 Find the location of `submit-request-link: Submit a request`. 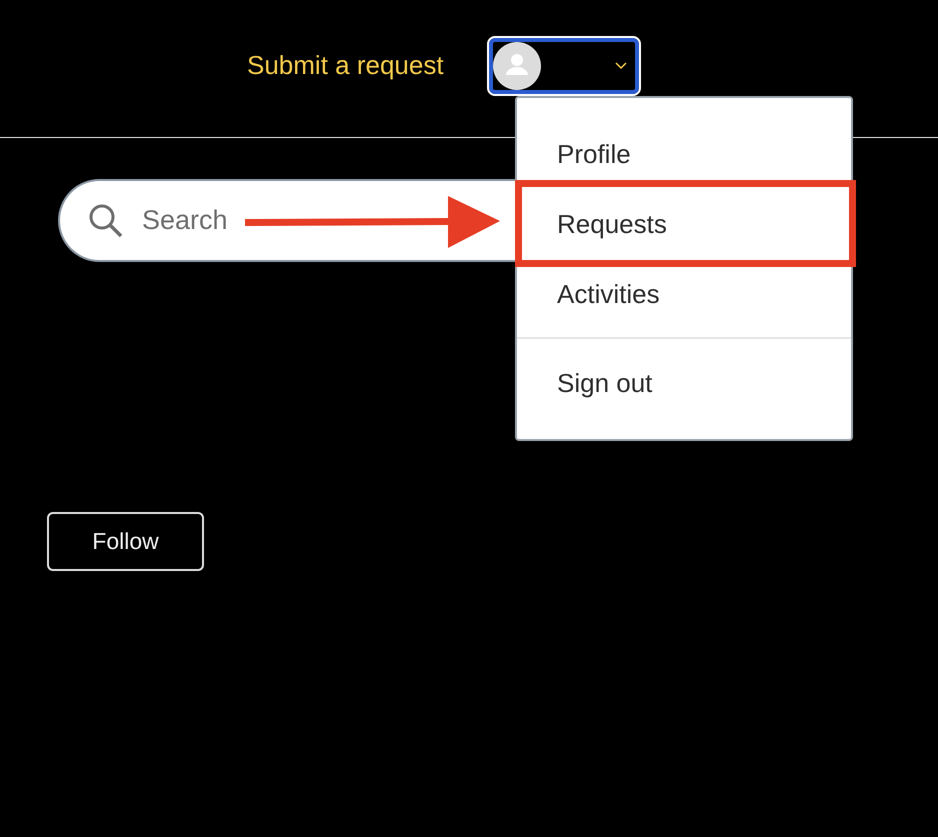

submit-request-link: Submit a request is located at coordinates (345, 65).